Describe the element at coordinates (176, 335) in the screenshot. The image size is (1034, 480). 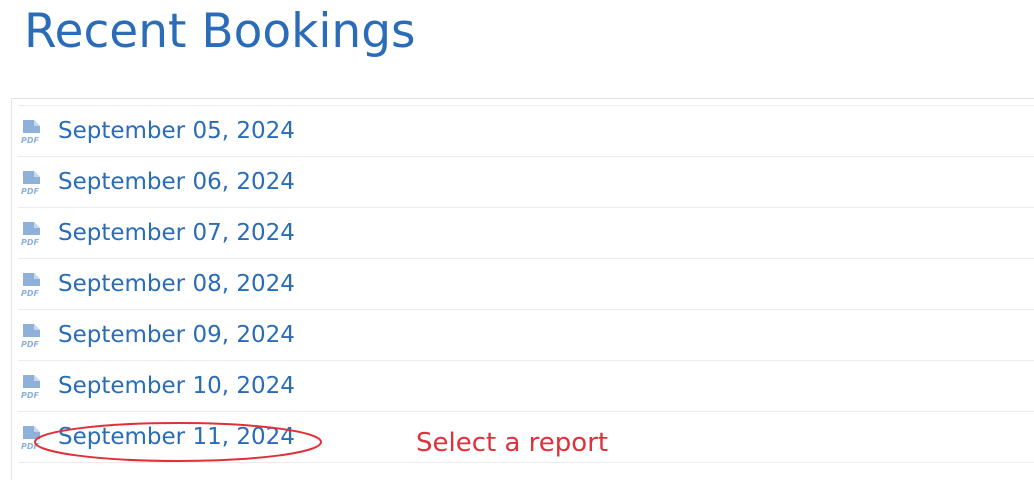
I see `report-link: September 09, 2024` at that location.